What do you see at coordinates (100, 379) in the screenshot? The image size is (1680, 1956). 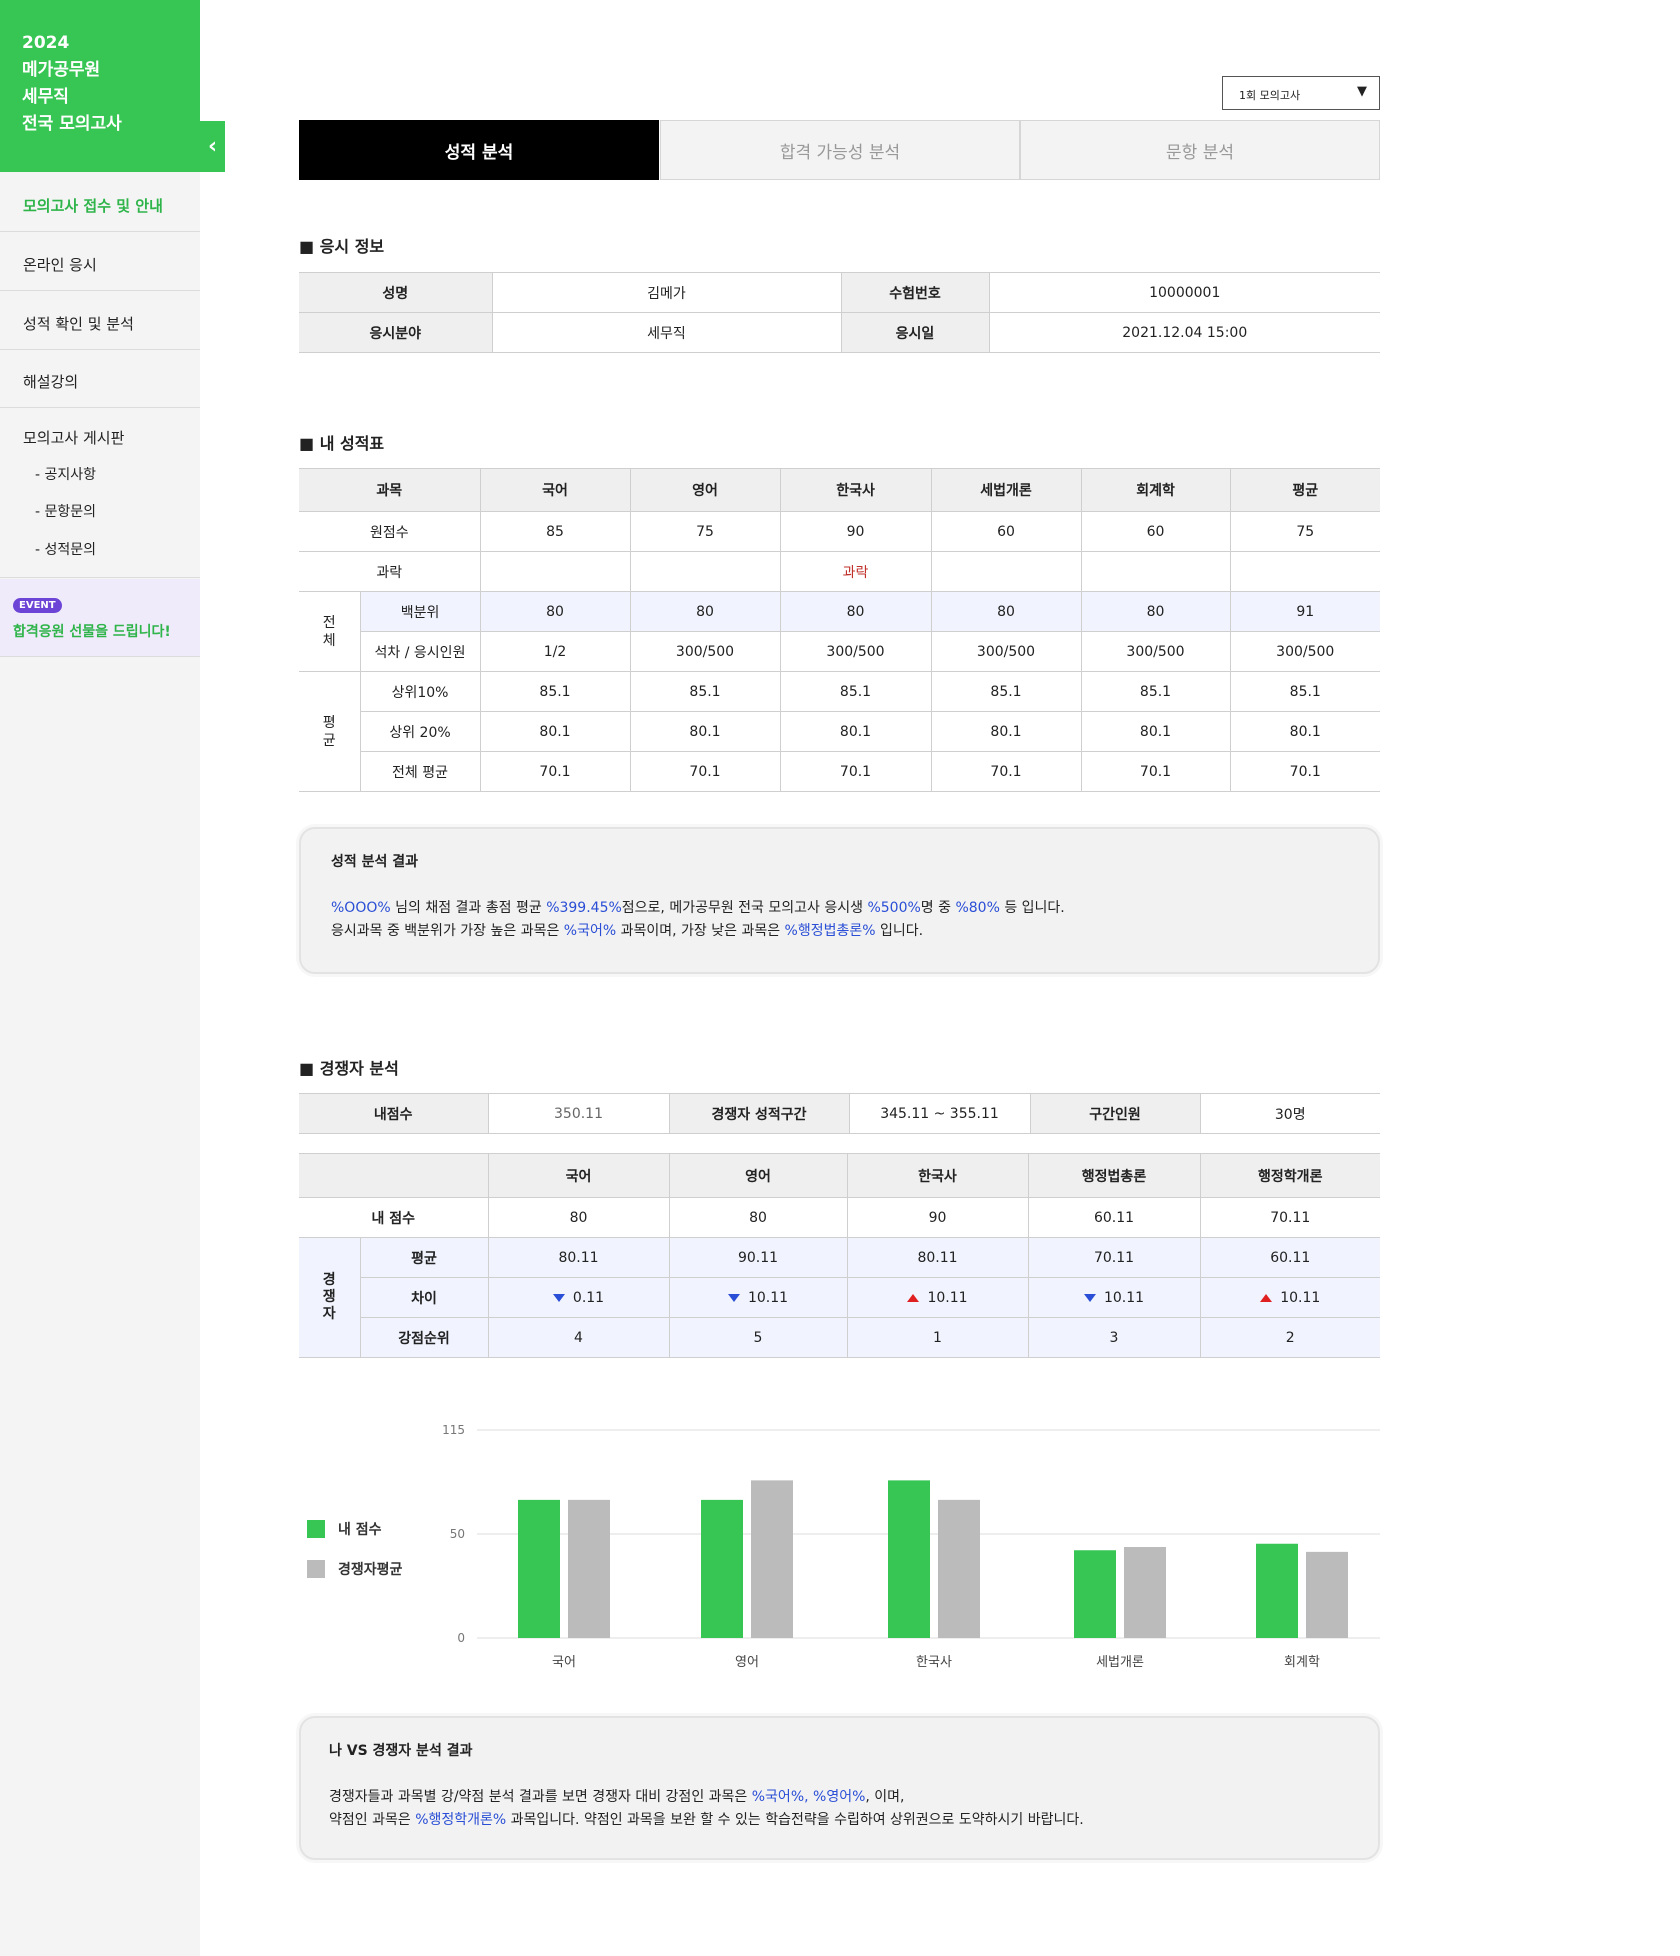 I see `sidebar-item-lectures: 해설강의` at bounding box center [100, 379].